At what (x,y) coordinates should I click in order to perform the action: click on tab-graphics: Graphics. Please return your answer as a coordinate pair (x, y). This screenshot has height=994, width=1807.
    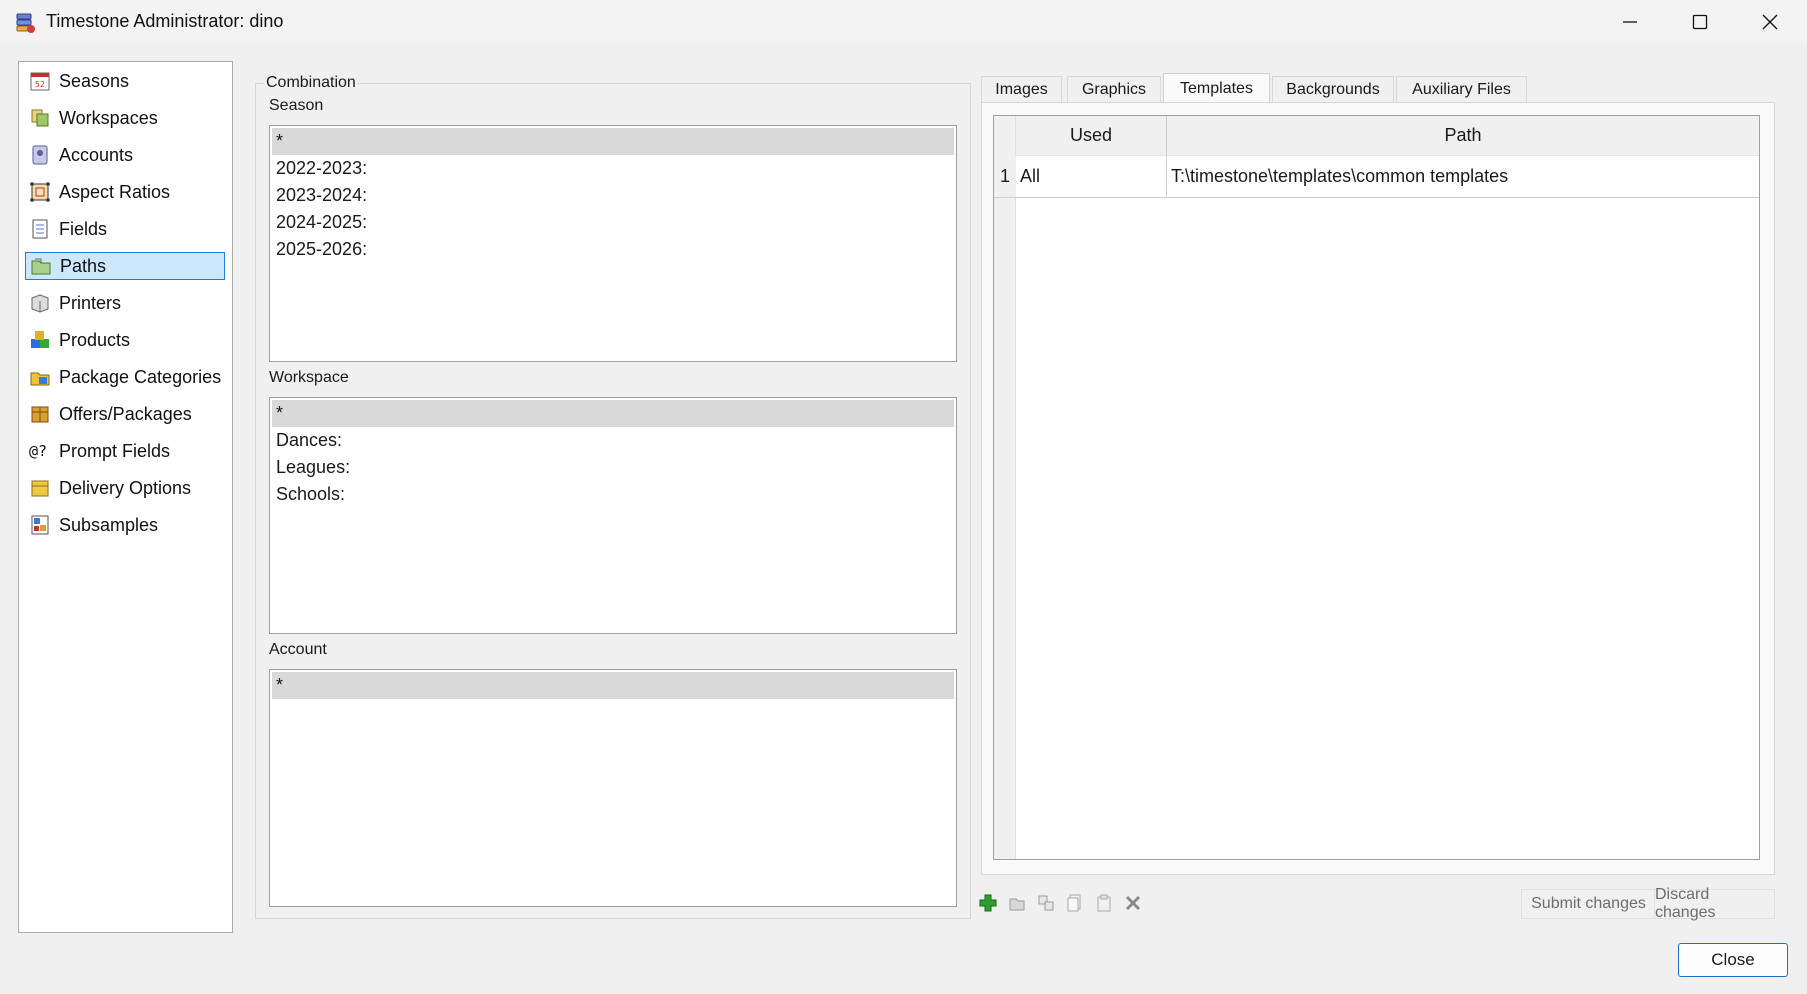
    Looking at the image, I should click on (1114, 89).